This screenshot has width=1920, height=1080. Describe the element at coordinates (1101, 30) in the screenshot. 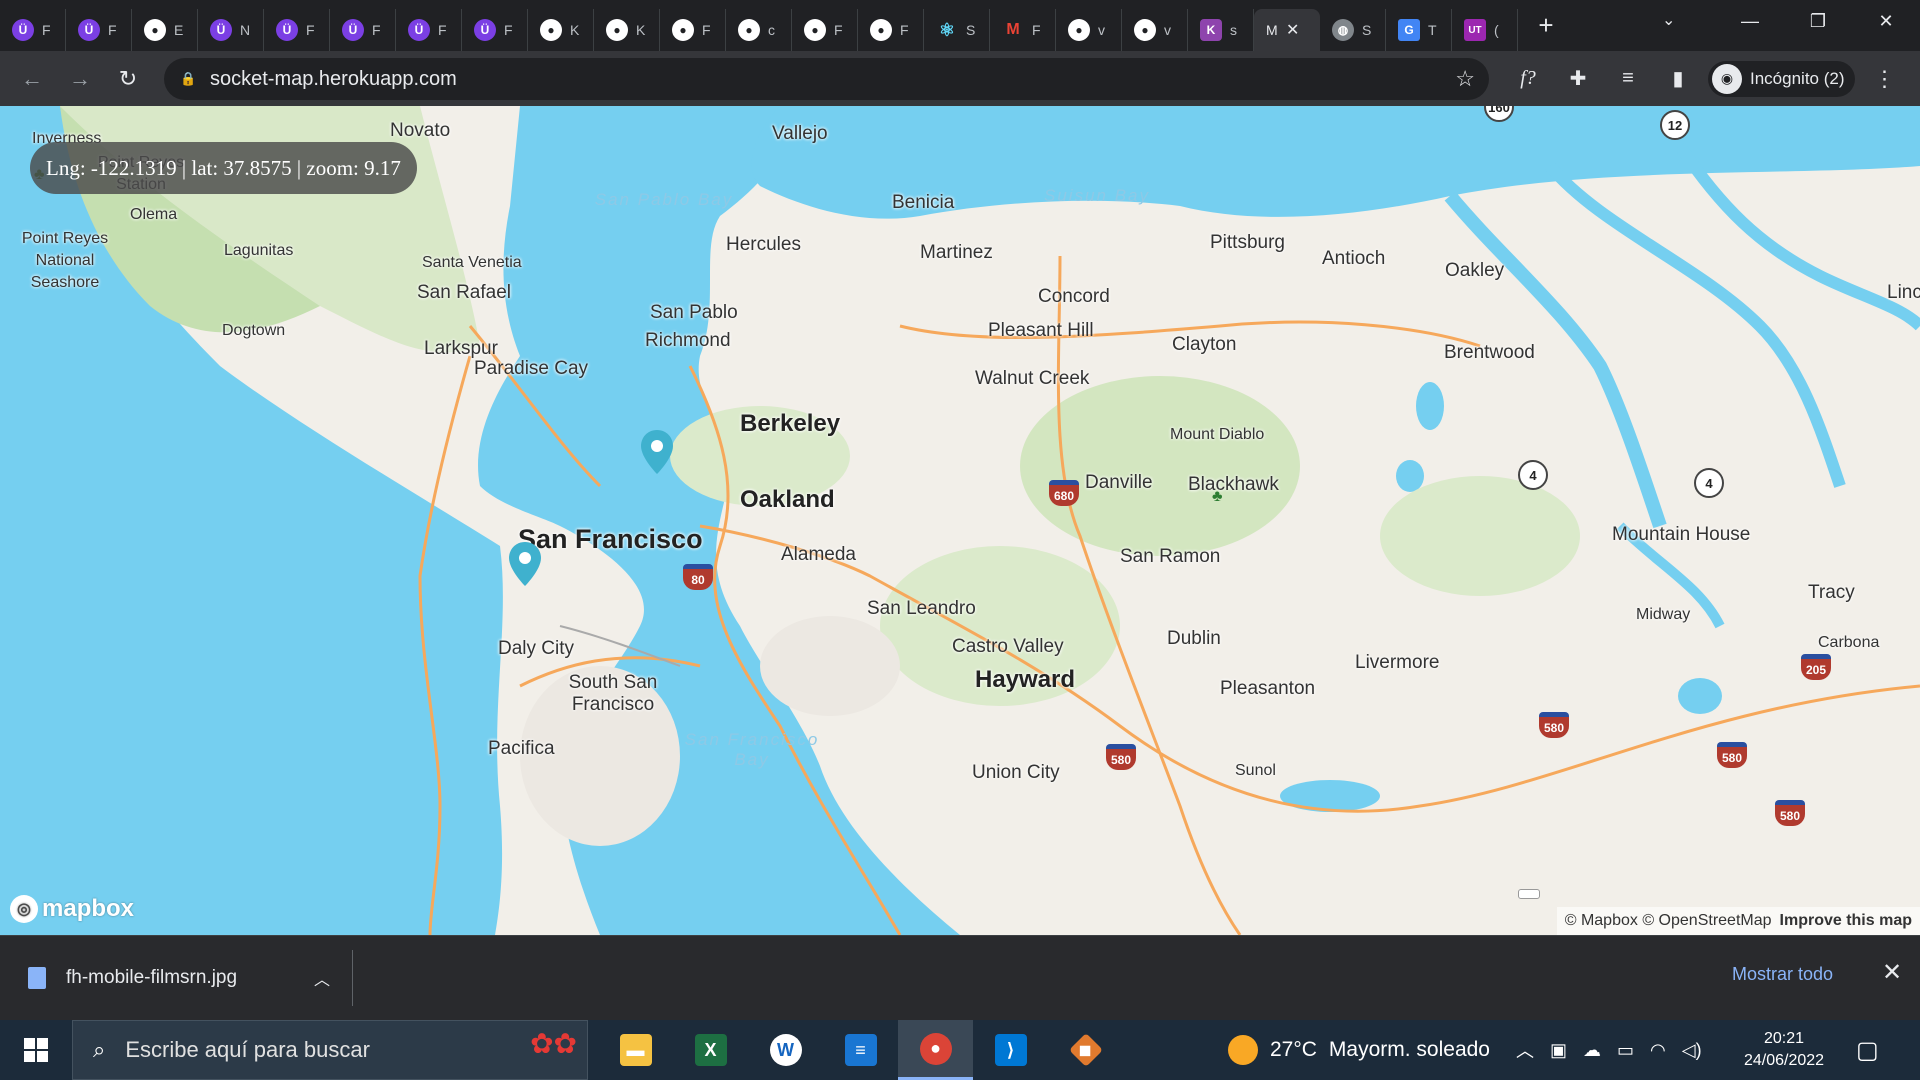

I see `tab-title: v` at that location.